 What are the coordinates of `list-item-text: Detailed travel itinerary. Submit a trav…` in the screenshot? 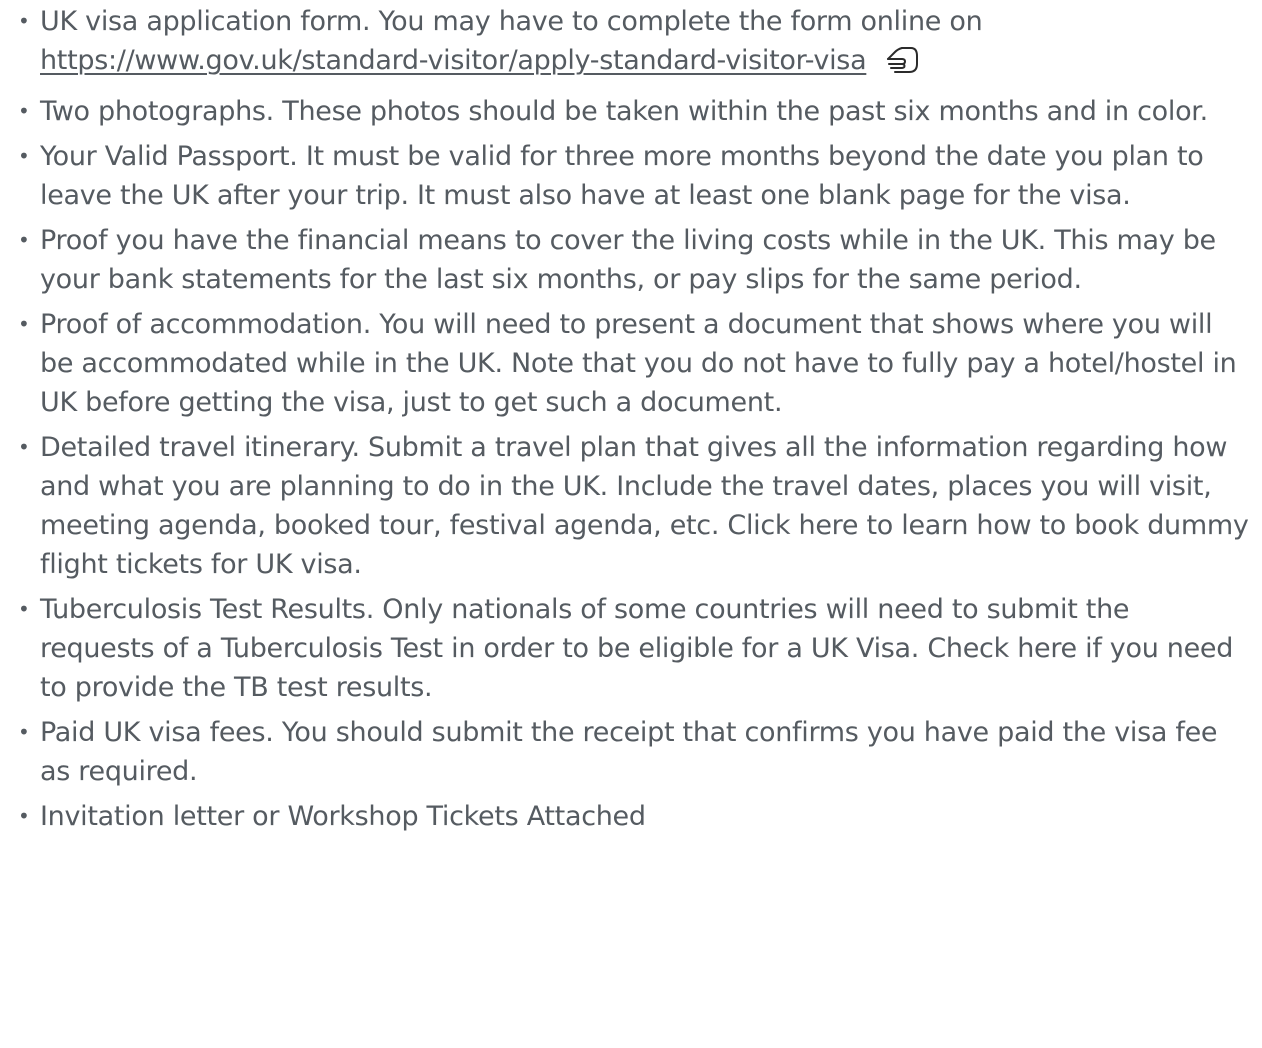 It's located at (644, 506).